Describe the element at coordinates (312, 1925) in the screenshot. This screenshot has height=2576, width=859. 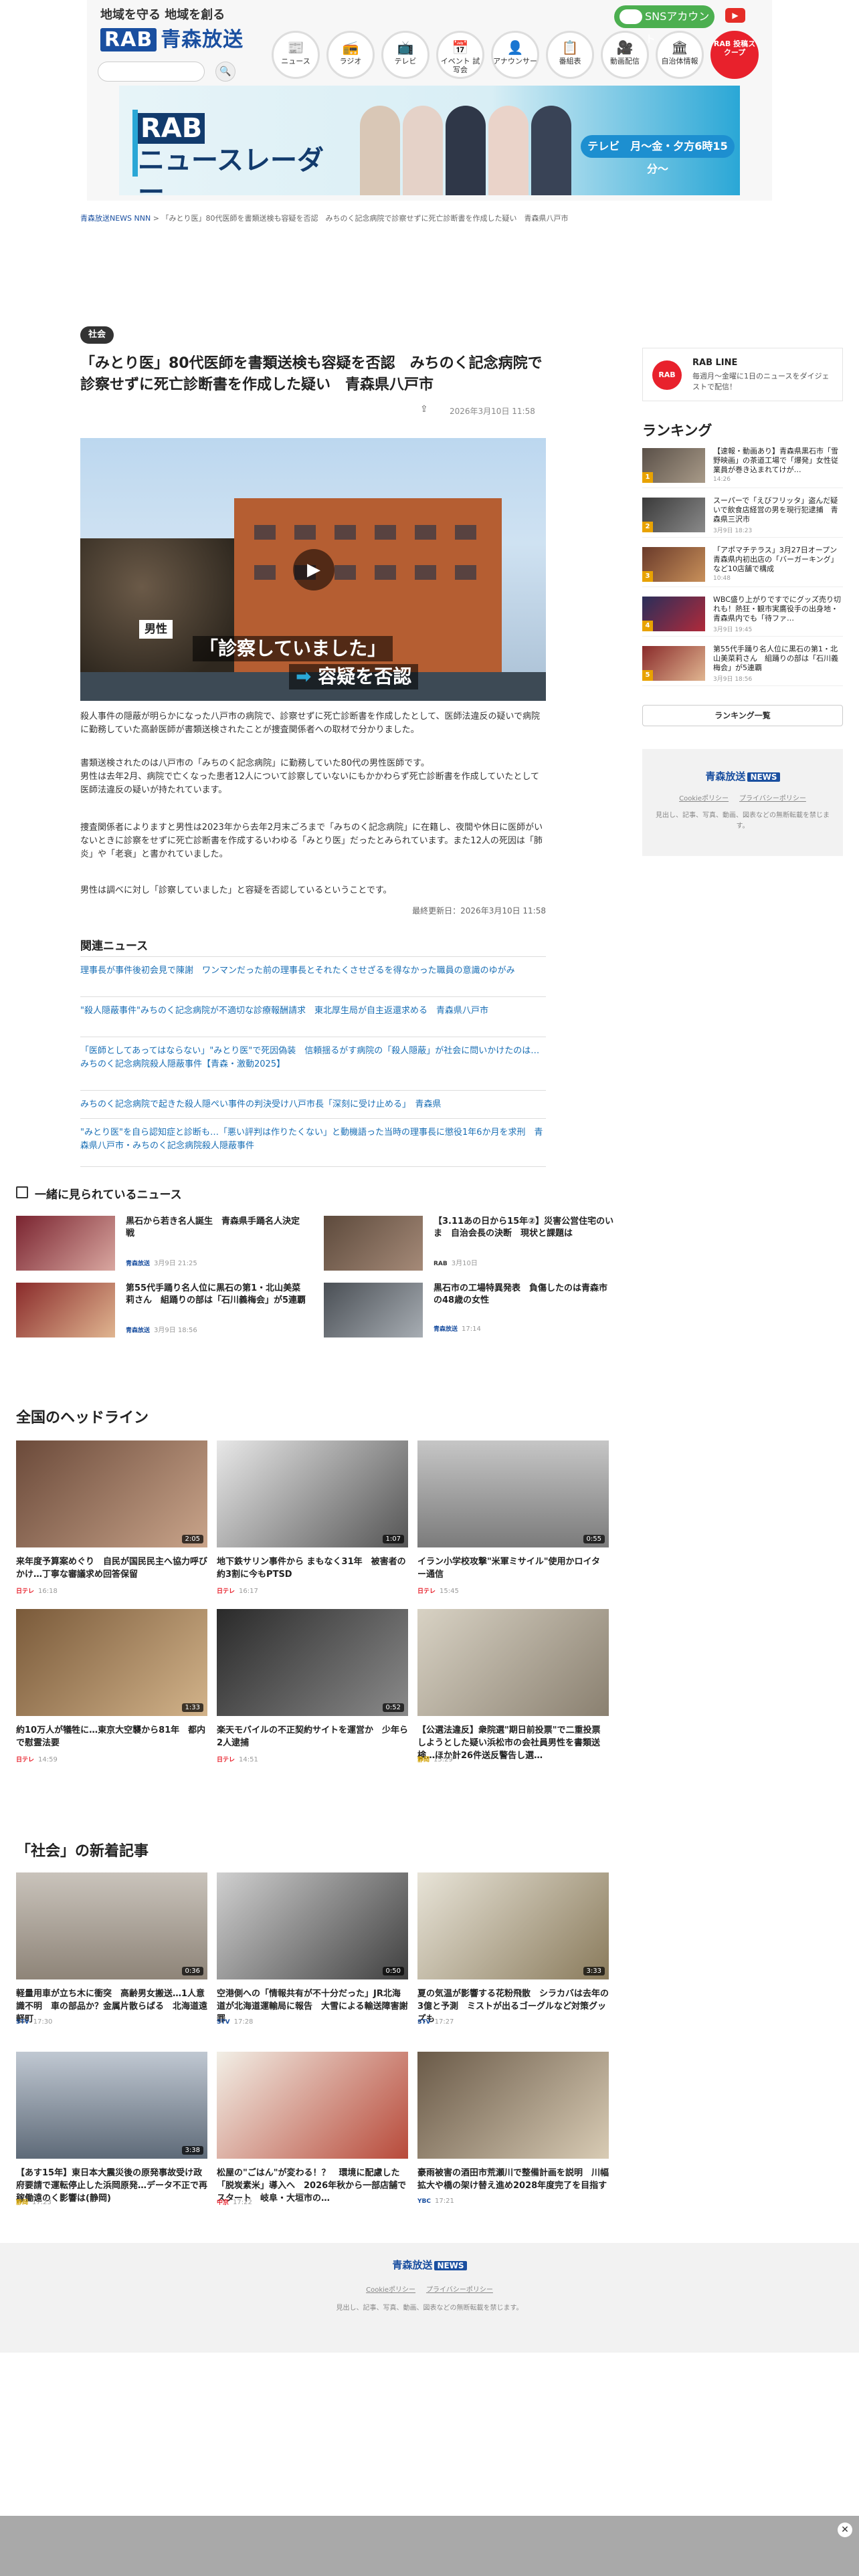
I see `news-thumbnail: 0:50` at that location.